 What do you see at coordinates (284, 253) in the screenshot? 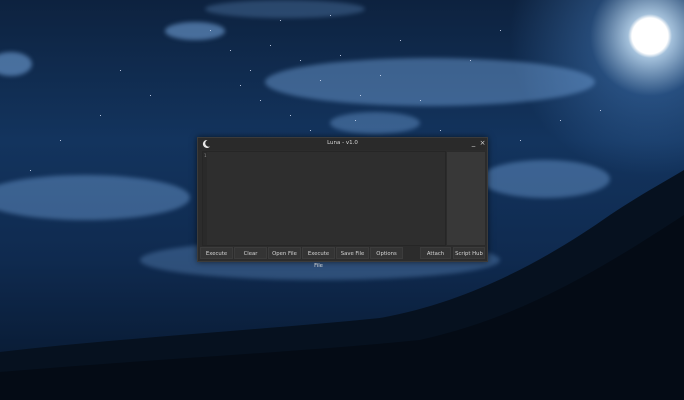
I see `open-file-button: Open File` at bounding box center [284, 253].